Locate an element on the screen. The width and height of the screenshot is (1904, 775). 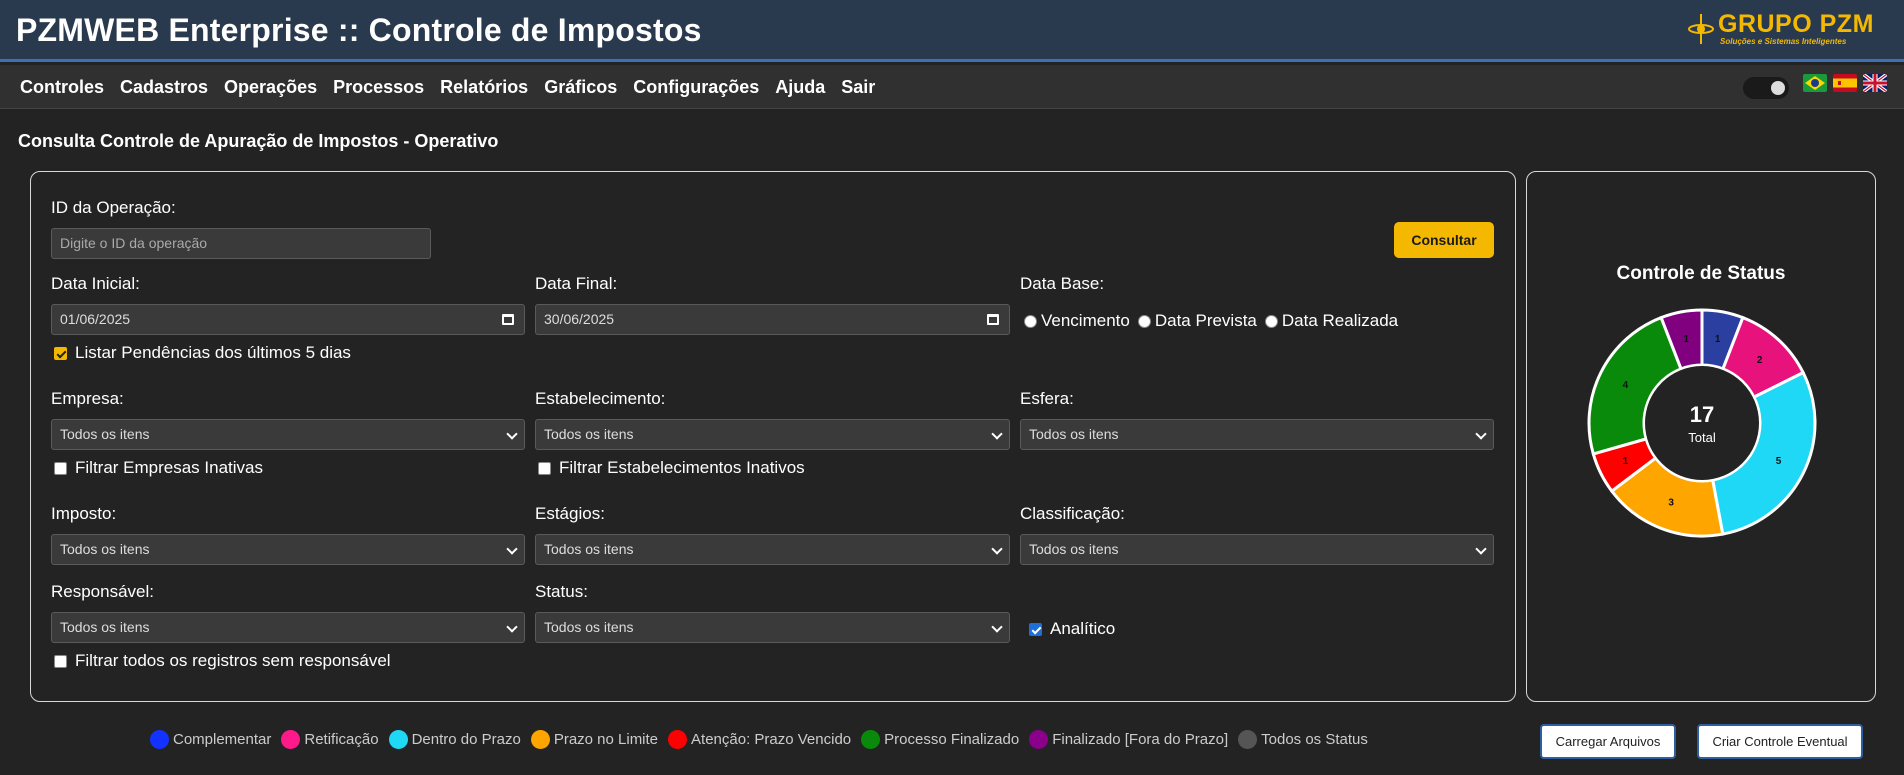
menu-item-ajuda: Ajuda is located at coordinates (800, 87).